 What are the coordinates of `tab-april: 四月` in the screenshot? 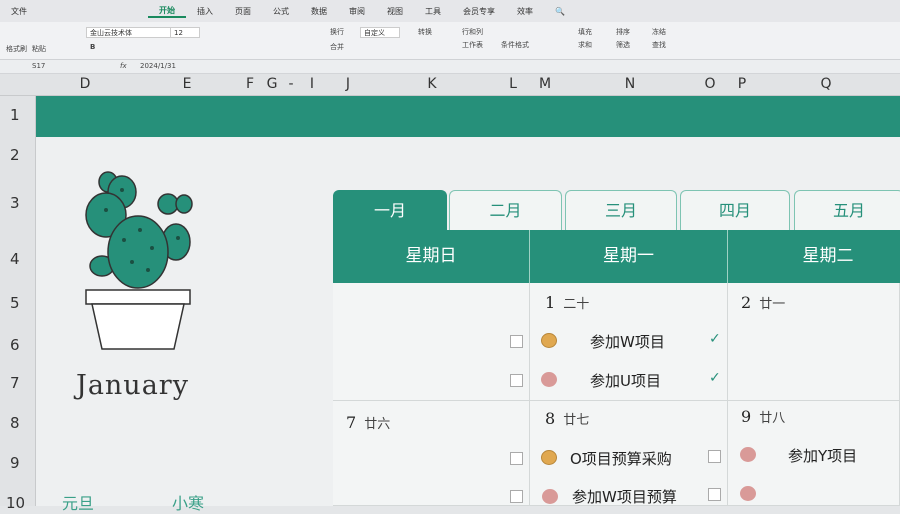 It's located at (735, 210).